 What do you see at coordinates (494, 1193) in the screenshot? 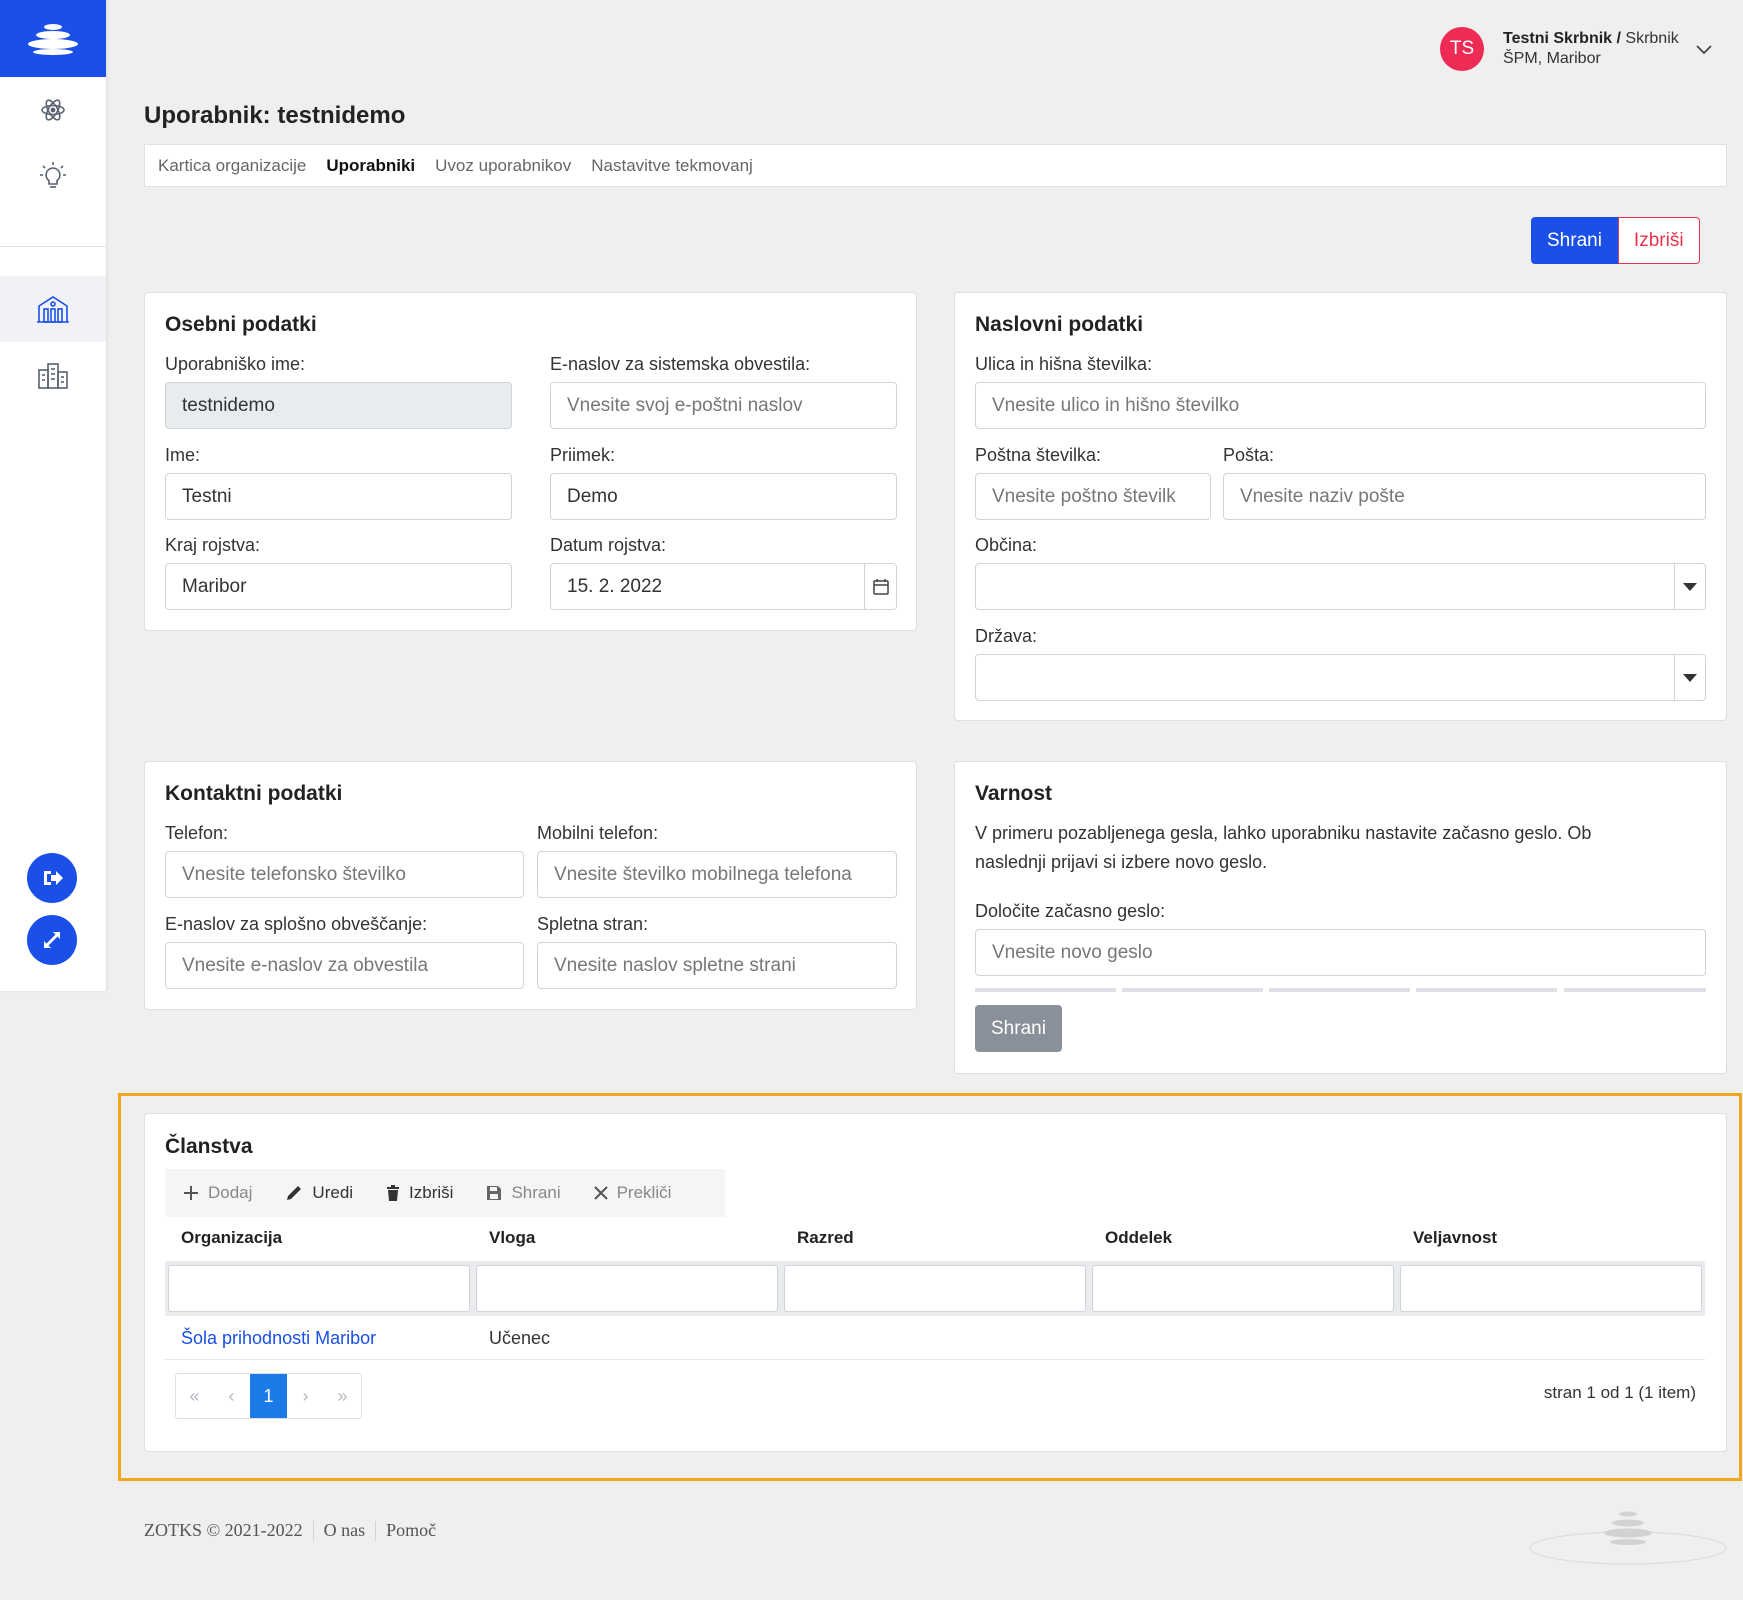
I see `save-disk-icon` at bounding box center [494, 1193].